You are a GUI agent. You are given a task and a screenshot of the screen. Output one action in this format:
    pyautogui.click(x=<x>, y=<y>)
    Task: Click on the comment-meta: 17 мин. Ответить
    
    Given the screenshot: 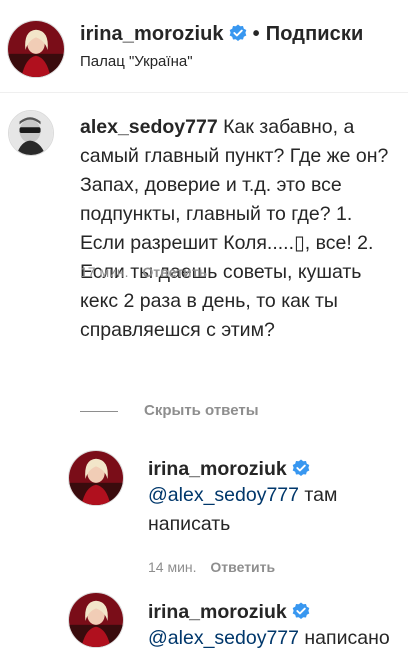 What is the action you would take?
    pyautogui.click(x=143, y=272)
    